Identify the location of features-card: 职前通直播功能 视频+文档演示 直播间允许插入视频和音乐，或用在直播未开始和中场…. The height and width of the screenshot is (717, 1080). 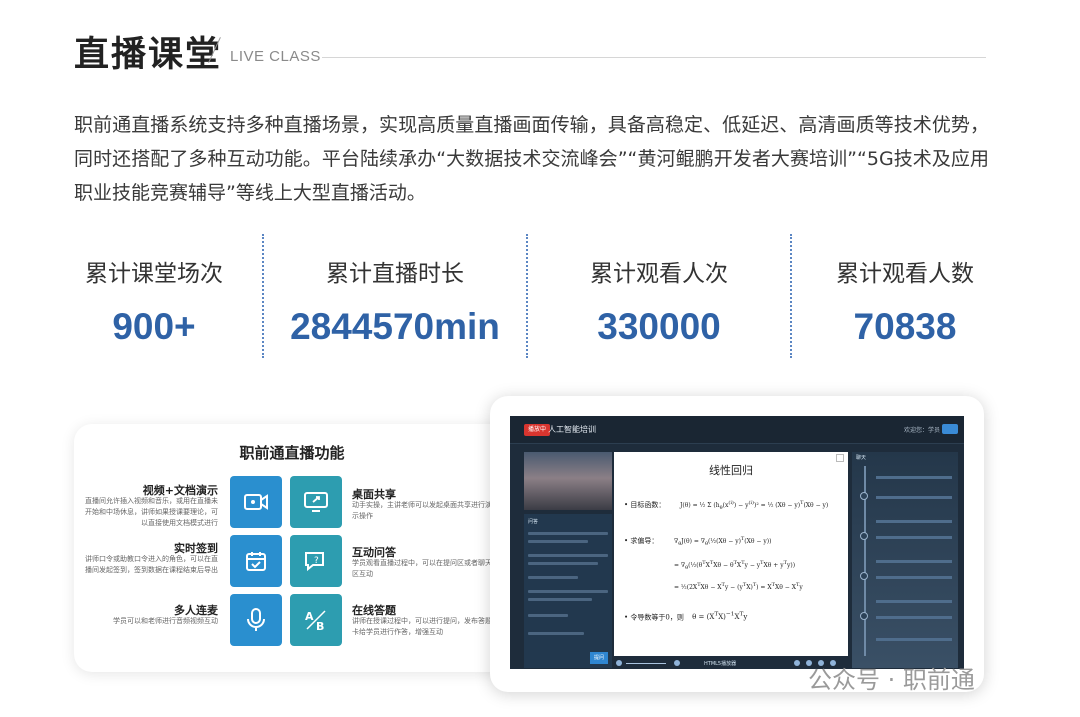
(292, 548).